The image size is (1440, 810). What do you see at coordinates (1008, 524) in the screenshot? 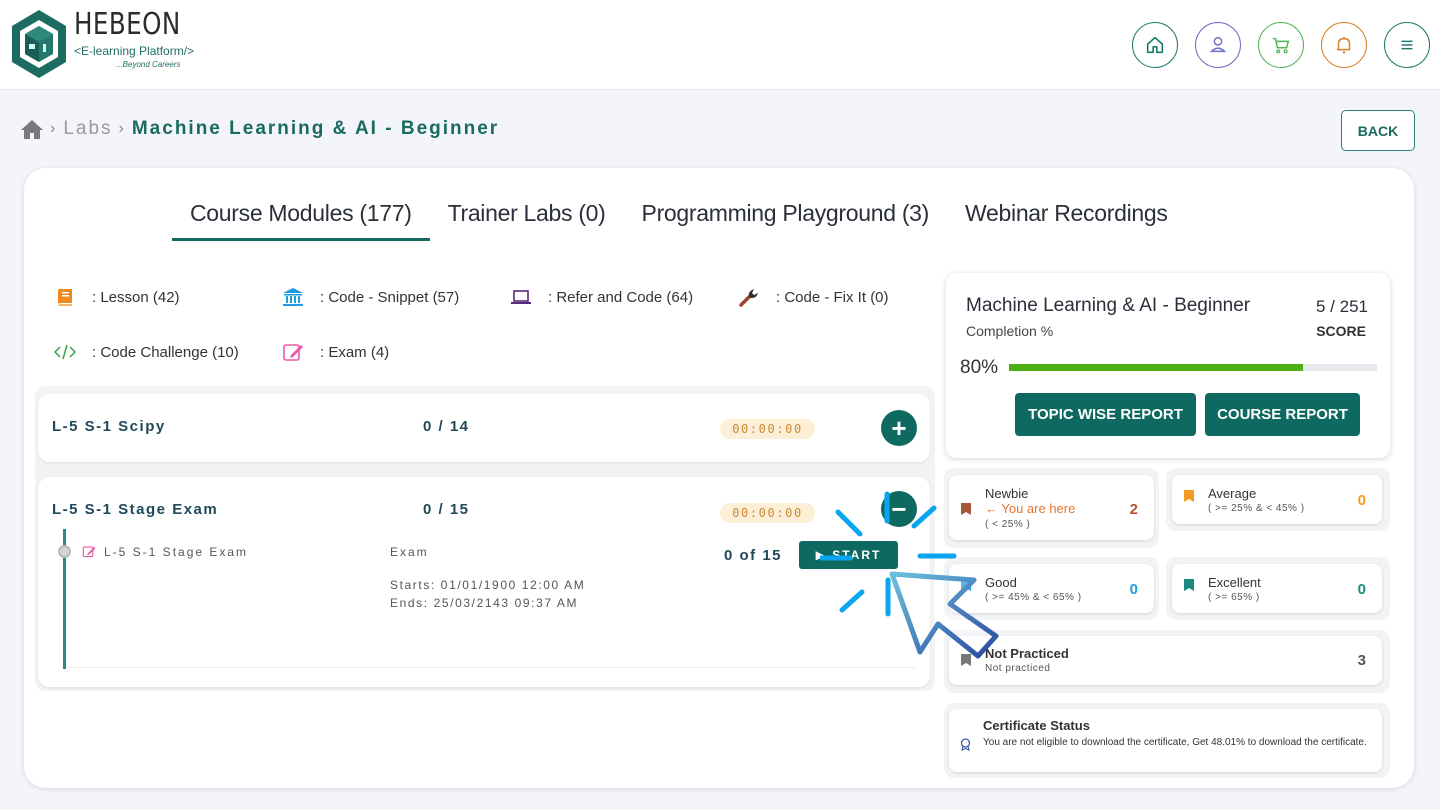
I see `level-range: ( < 25% )` at bounding box center [1008, 524].